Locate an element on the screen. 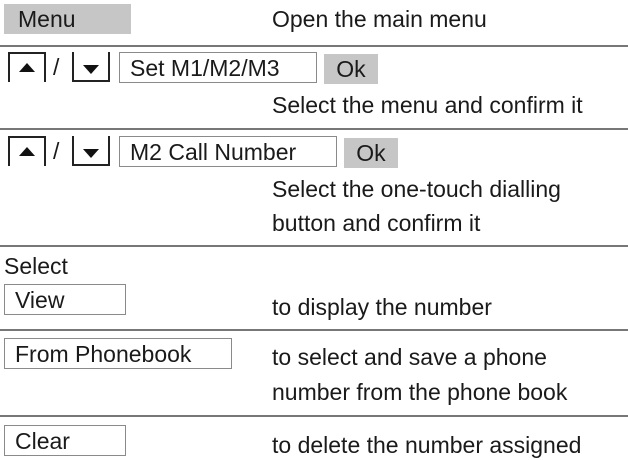  set-m1-m2-m3-label: Set M1/M2/M3 is located at coordinates (205, 68).